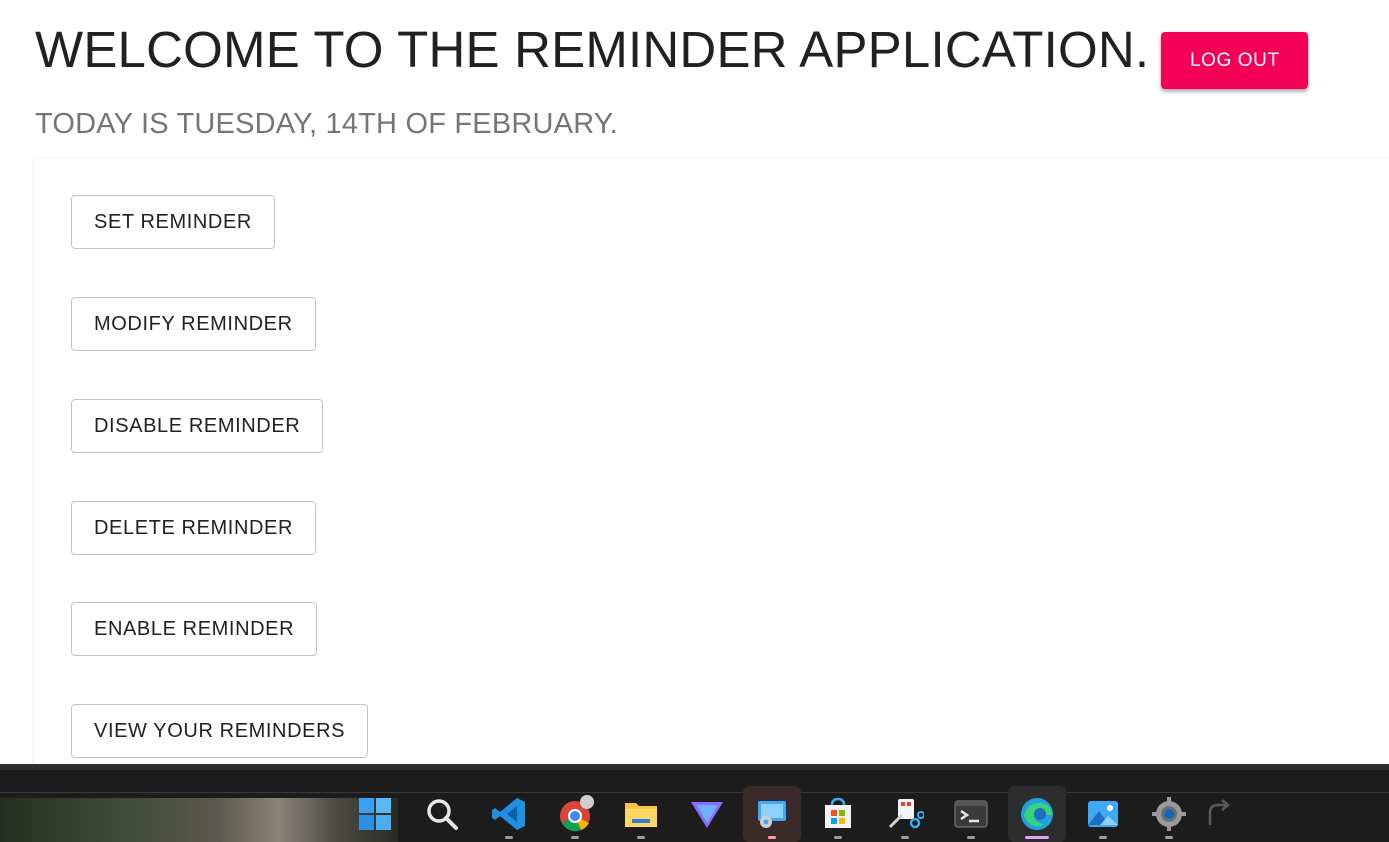  Describe the element at coordinates (905, 814) in the screenshot. I see `snipping-tool-icon` at that location.